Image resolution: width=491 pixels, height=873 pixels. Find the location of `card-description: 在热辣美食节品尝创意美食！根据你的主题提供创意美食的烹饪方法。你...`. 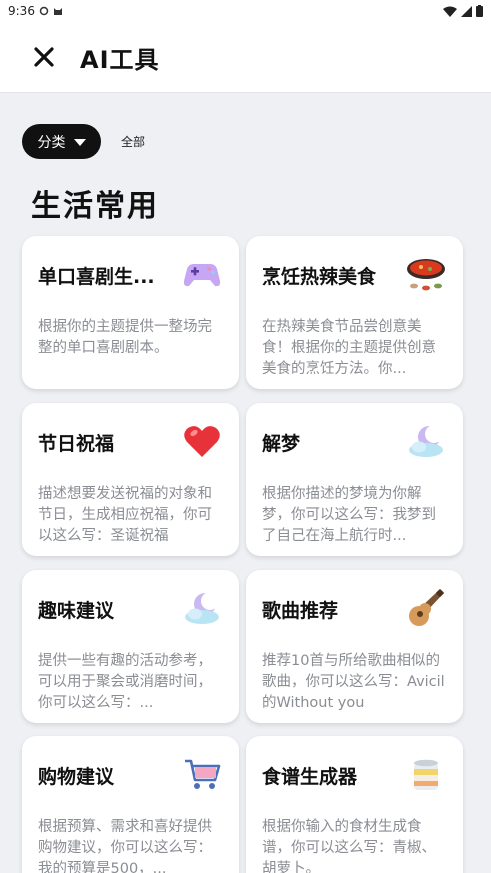

card-description: 在热辣美食节品尝创意美食！根据你的主题提供创意美食的烹饪方法。你... is located at coordinates (349, 348).